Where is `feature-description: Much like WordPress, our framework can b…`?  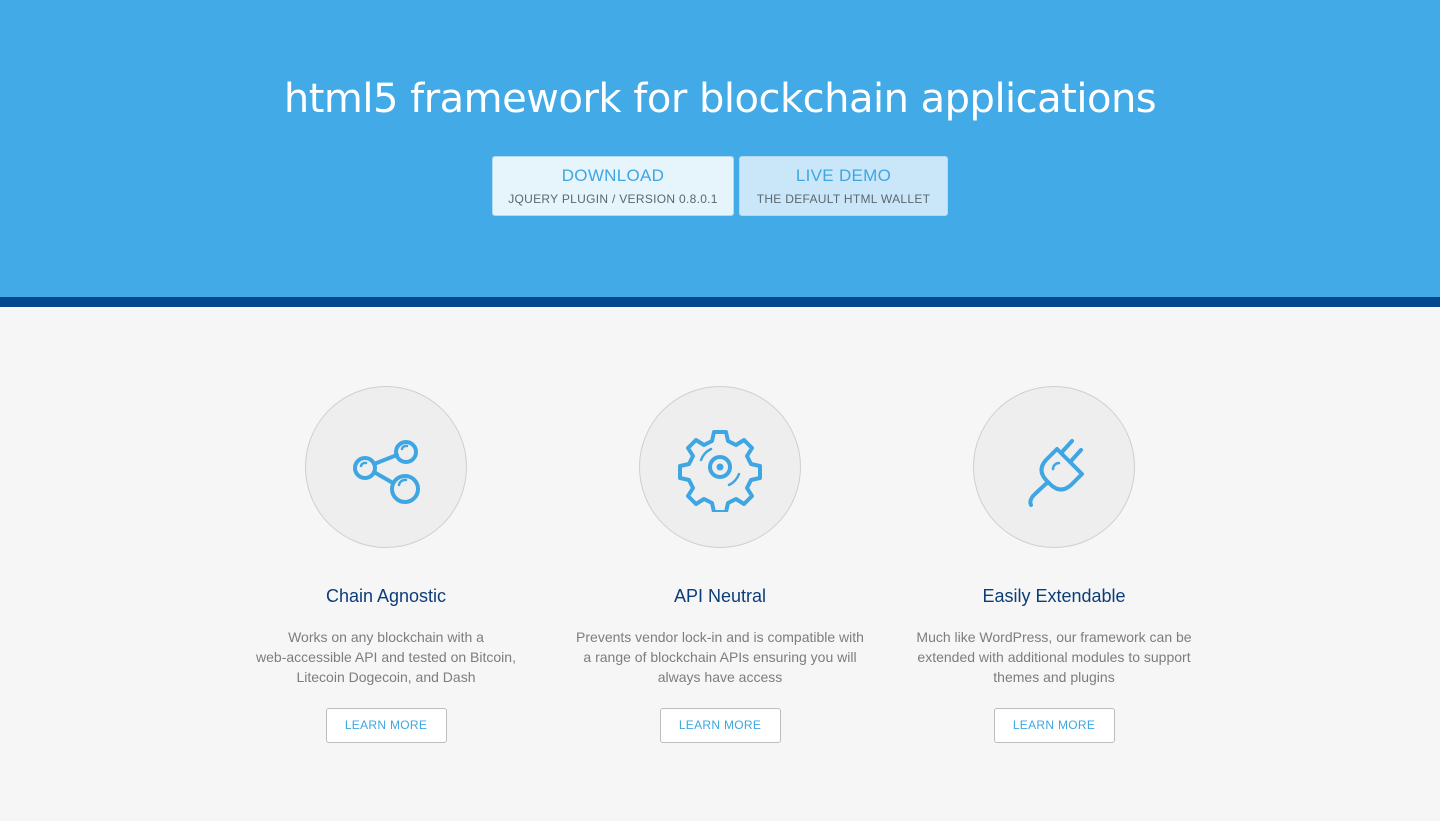
feature-description: Much like WordPress, our framework can b… is located at coordinates (1054, 657).